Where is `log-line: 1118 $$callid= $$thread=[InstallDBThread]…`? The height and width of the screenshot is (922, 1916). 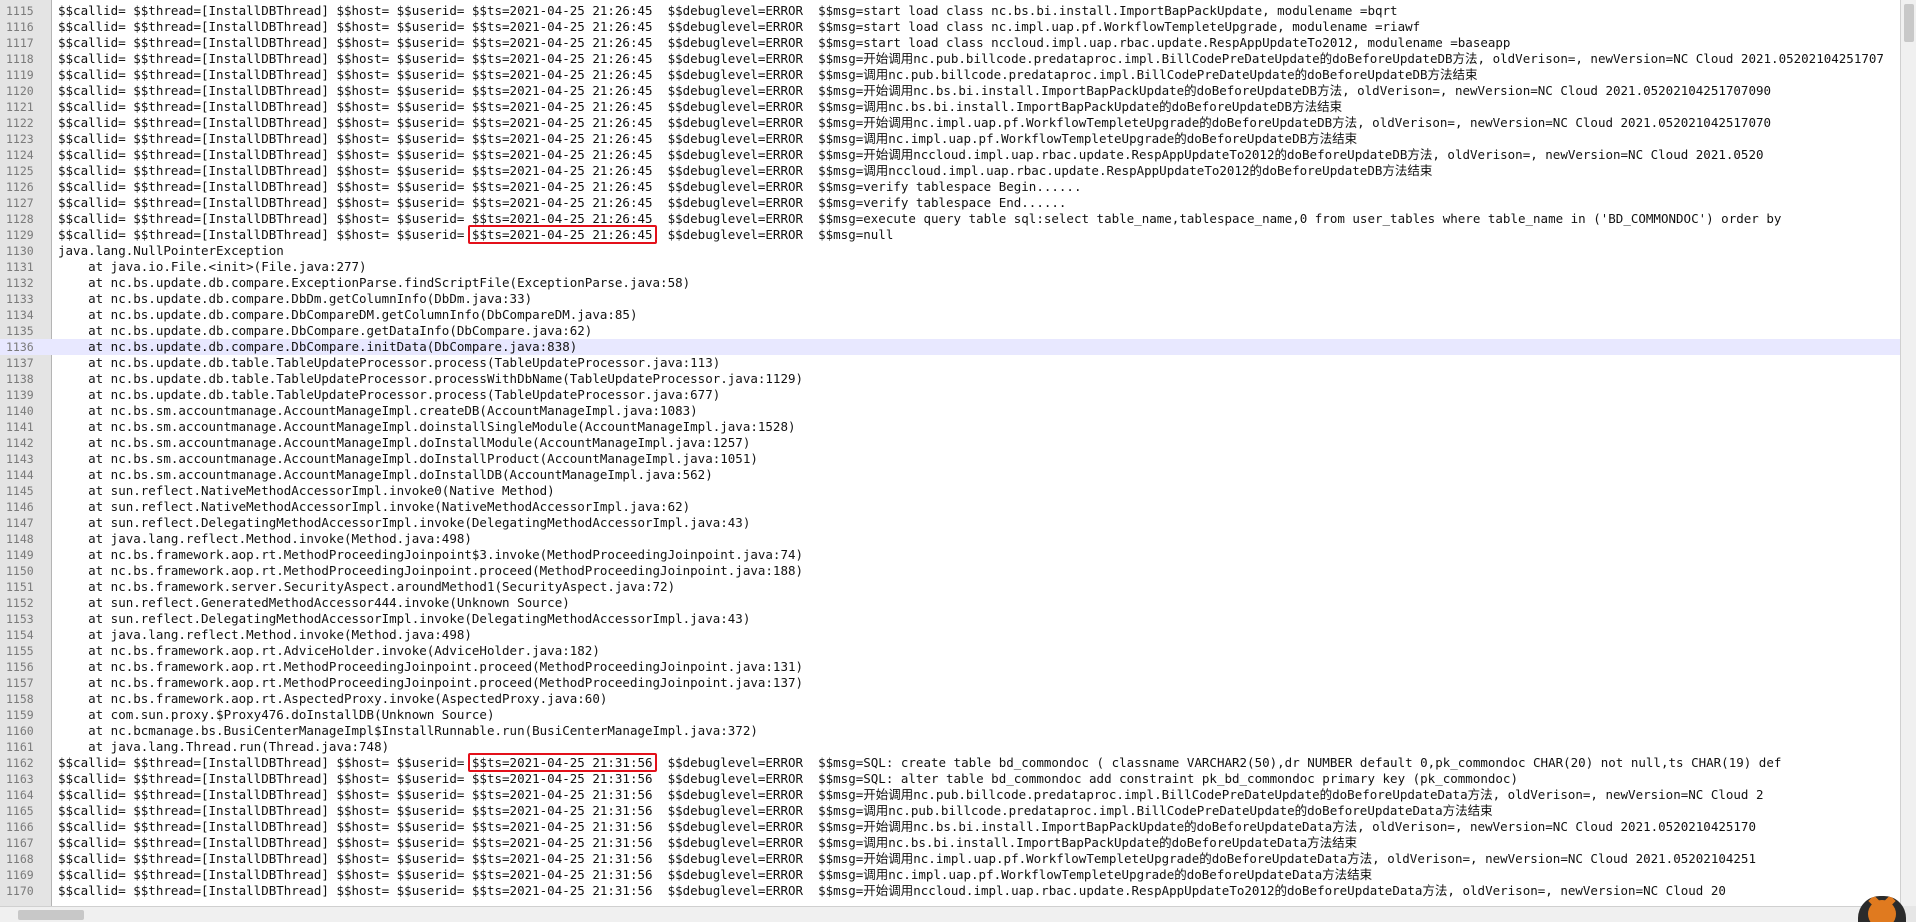 log-line: 1118 $$callid= $$thread=[InstallDBThread]… is located at coordinates (950, 59).